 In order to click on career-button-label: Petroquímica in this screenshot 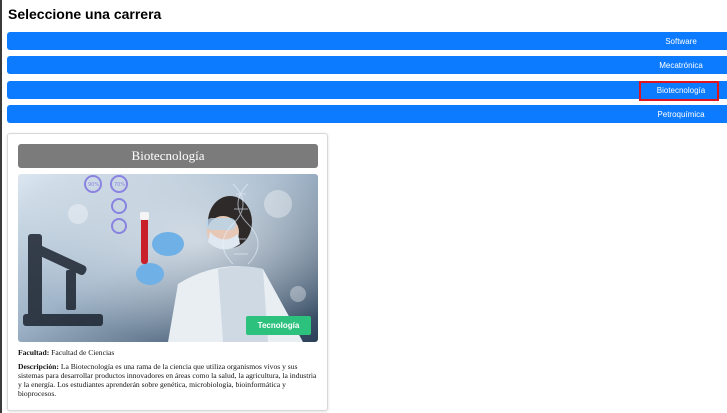, I will do `click(681, 114)`.